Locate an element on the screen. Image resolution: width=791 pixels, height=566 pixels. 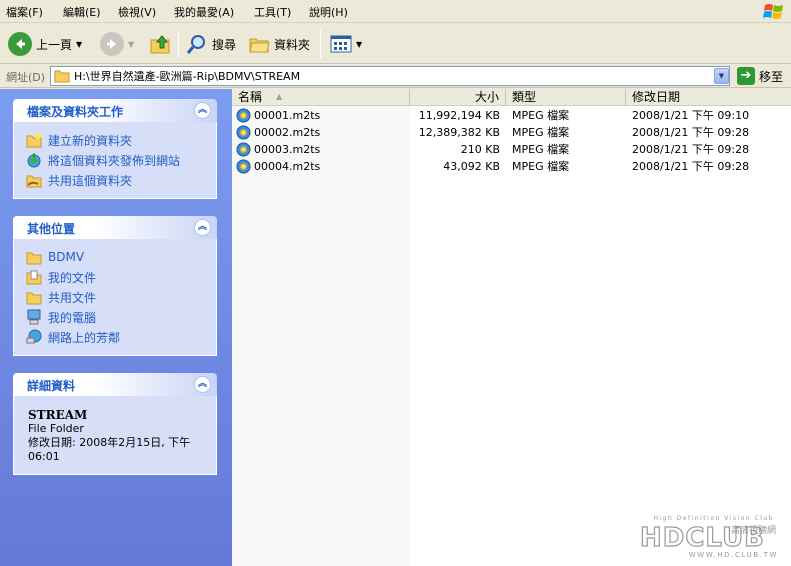
task-label: 共用這個資料夾 is located at coordinates (90, 180).